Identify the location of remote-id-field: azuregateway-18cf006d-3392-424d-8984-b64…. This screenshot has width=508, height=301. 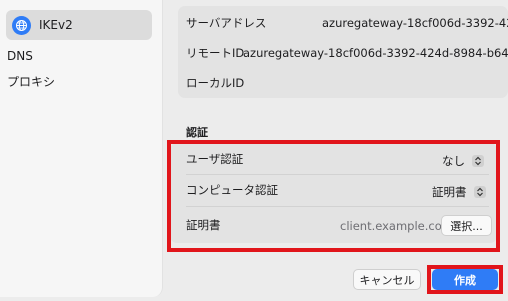
(375, 53).